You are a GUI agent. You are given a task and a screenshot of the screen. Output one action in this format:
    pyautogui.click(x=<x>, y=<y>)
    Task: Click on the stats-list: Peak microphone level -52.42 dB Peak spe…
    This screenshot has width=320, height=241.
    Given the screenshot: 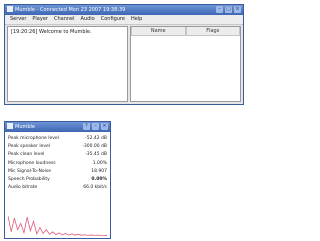 What is the action you would take?
    pyautogui.click(x=57, y=163)
    